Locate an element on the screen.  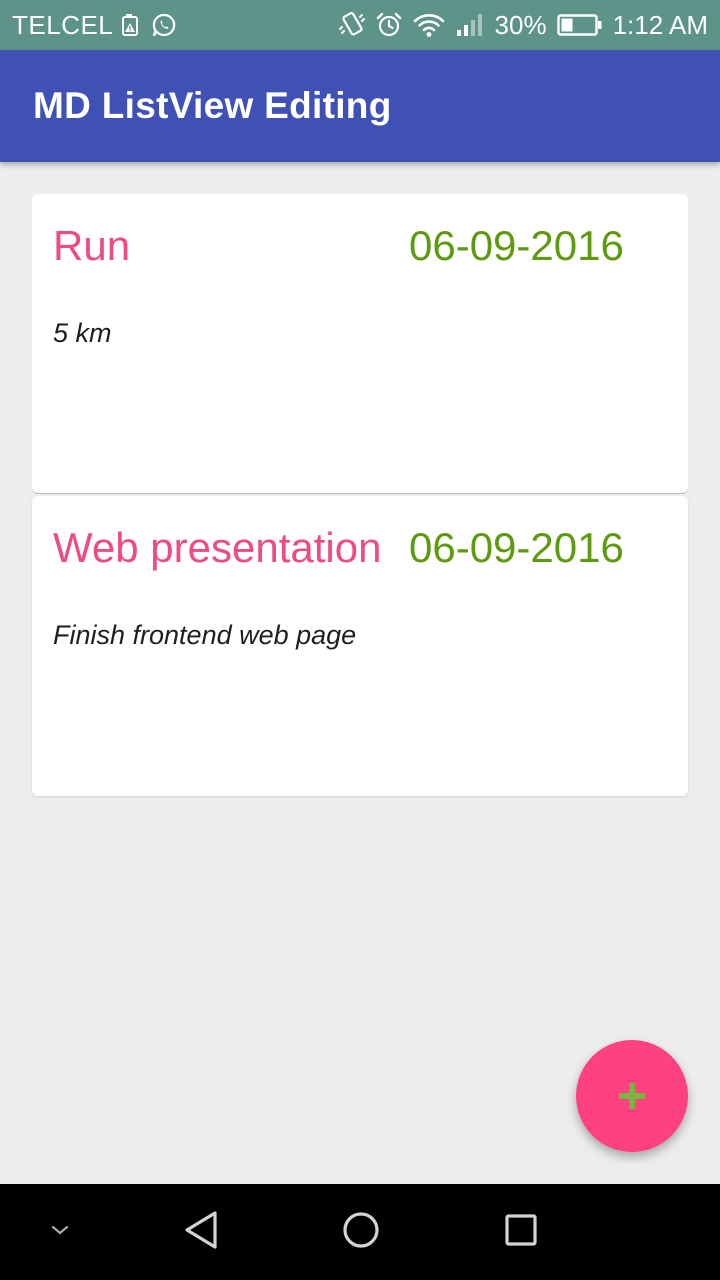
app-title: MD ListView Editing is located at coordinates (212, 105).